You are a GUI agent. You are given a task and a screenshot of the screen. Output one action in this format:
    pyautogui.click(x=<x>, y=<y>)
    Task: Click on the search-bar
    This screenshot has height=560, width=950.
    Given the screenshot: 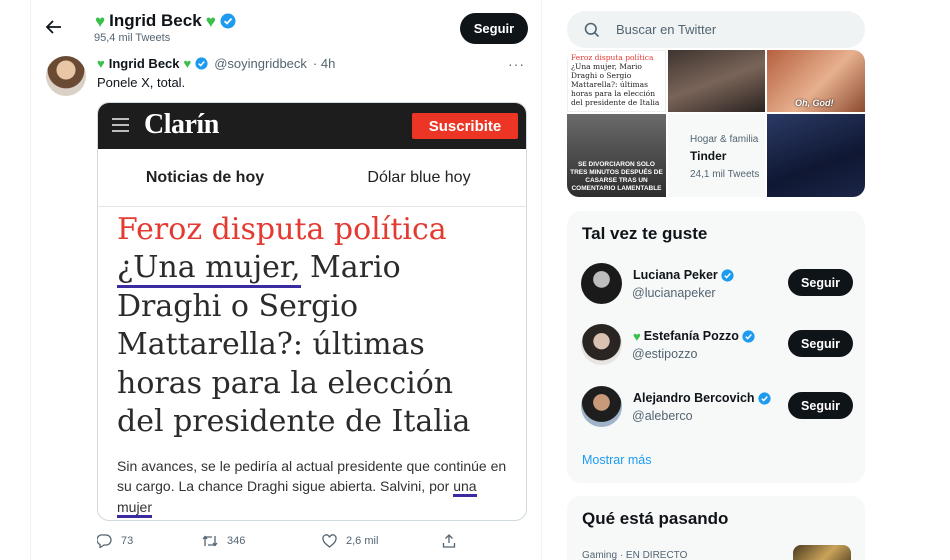 What is the action you would take?
    pyautogui.click(x=716, y=29)
    